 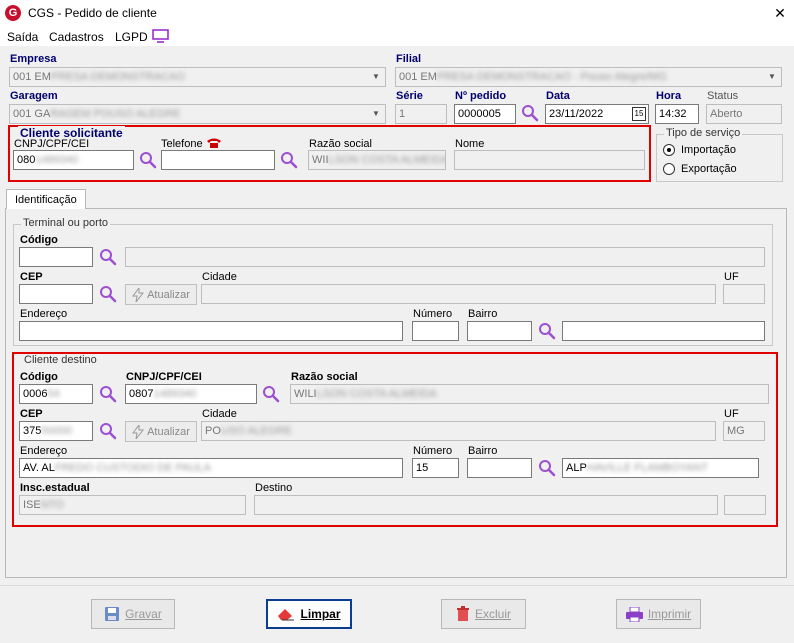 I want to click on destino-razao-value: WILI, so click(x=305, y=394).